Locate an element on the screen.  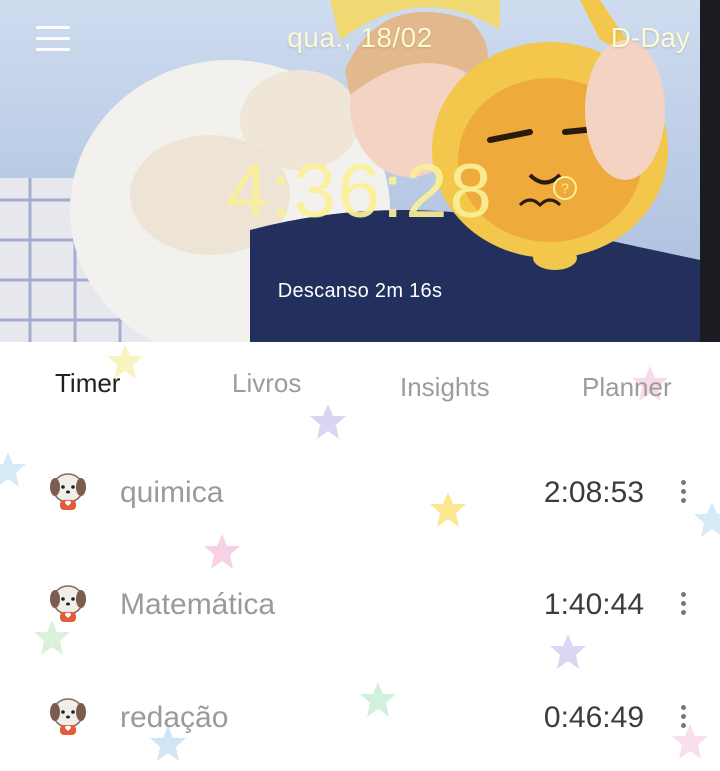
tab-insights: Insights is located at coordinates (445, 387).